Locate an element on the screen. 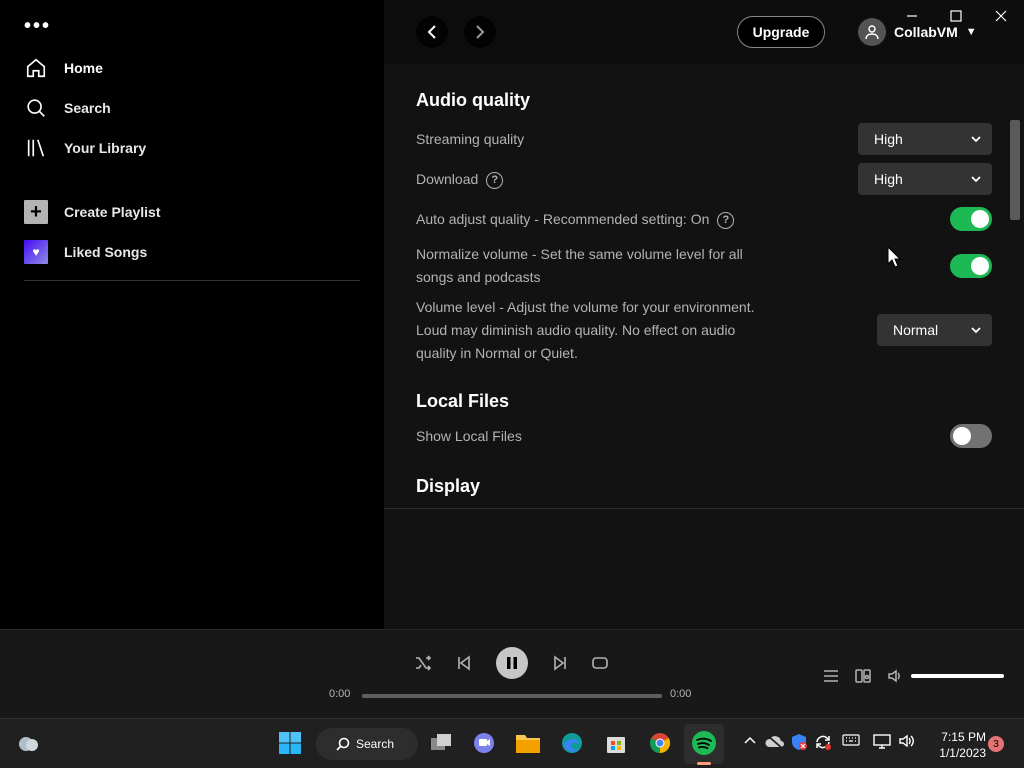  show-local-files-toggle is located at coordinates (971, 436).